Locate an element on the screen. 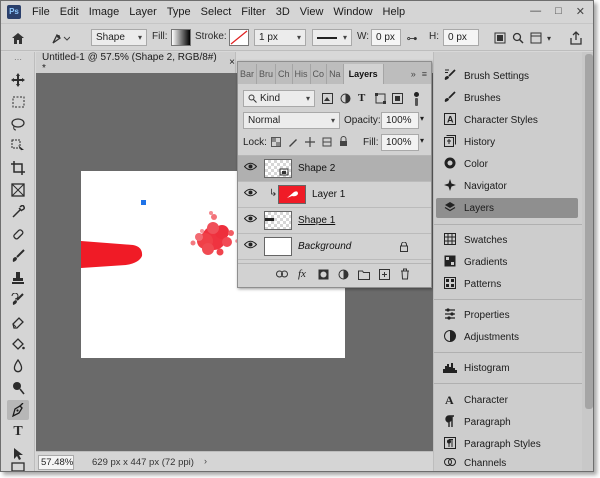  crop-tool-icon is located at coordinates (18, 168).